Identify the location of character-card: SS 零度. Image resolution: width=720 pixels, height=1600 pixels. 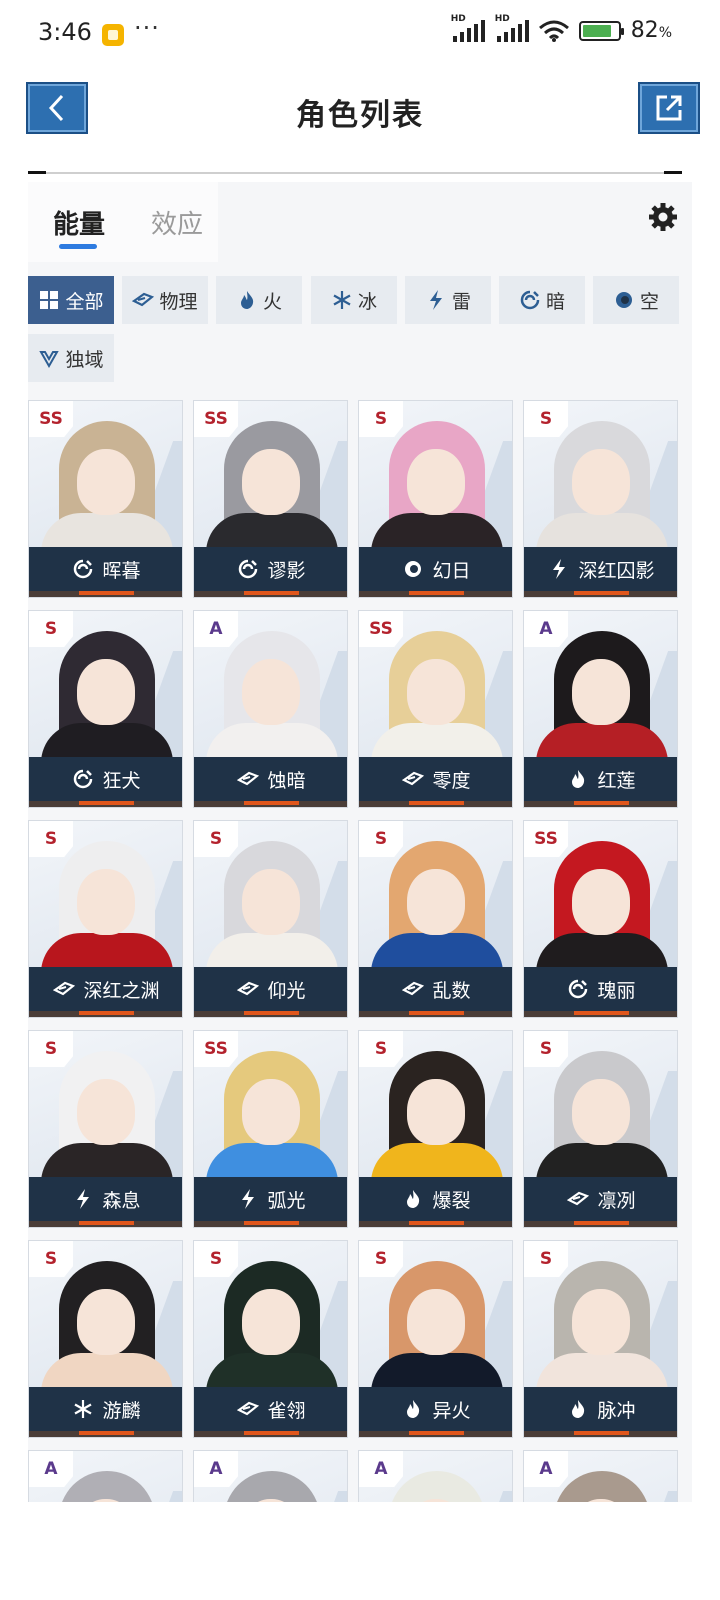
(435, 709).